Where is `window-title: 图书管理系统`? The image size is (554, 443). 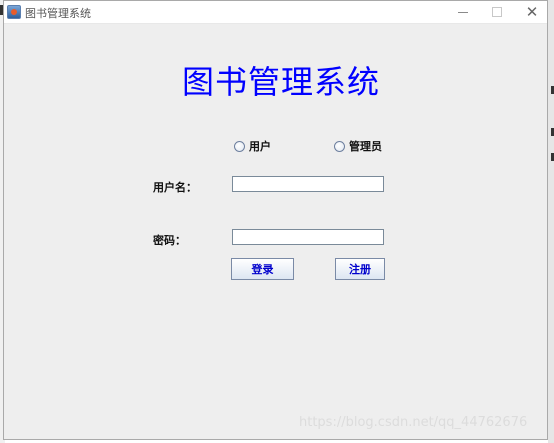
window-title: 图书管理系统 is located at coordinates (58, 13).